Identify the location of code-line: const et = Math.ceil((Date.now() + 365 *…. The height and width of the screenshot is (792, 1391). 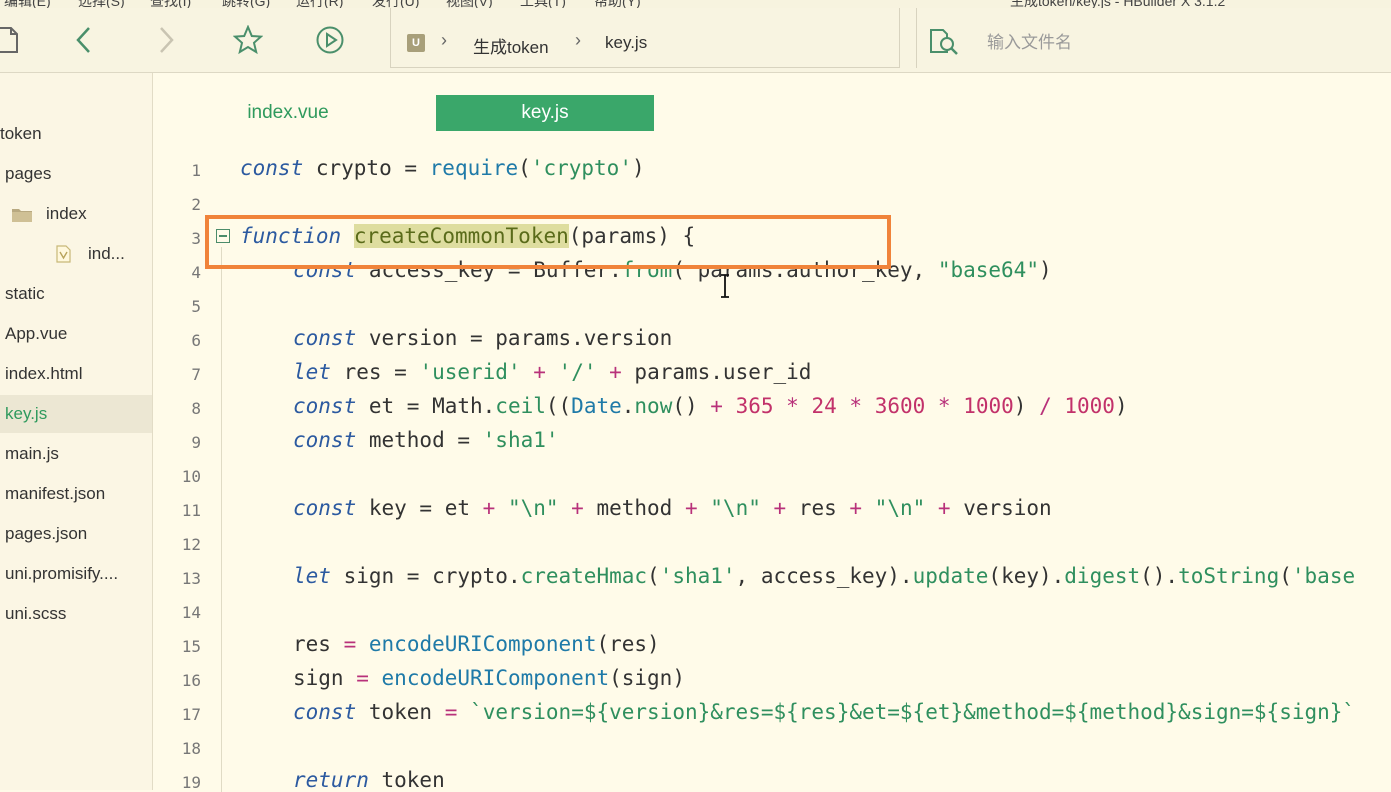
(710, 406).